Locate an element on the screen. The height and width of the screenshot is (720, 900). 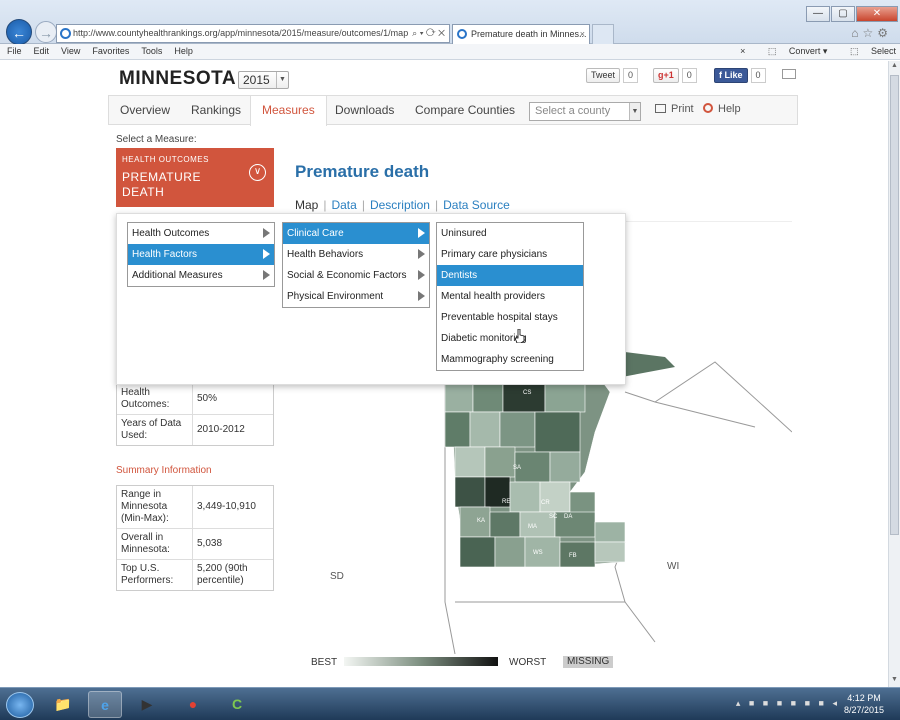
tweet-widget: Tweet 0 is located at coordinates (612, 75).